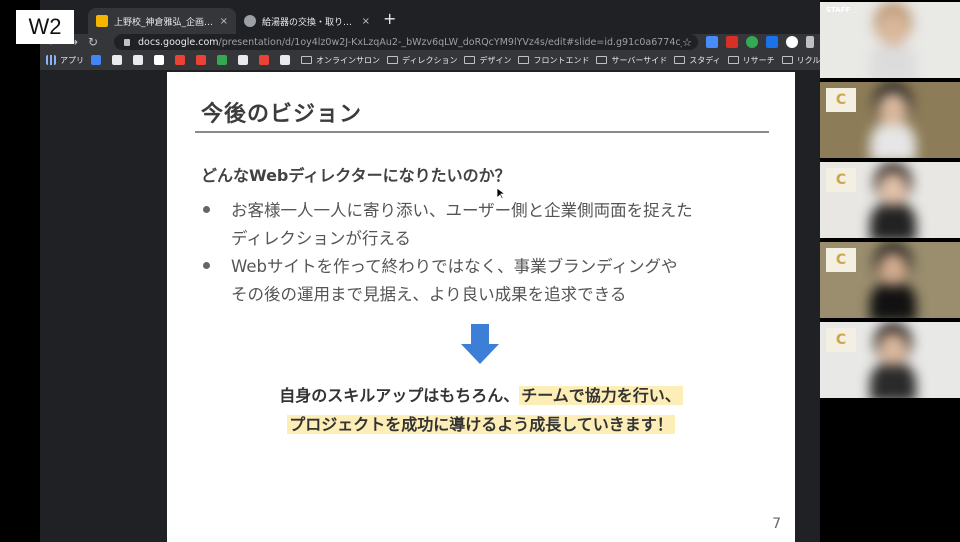 The height and width of the screenshot is (542, 960). Describe the element at coordinates (810, 42) in the screenshot. I see `menu-icon` at that location.